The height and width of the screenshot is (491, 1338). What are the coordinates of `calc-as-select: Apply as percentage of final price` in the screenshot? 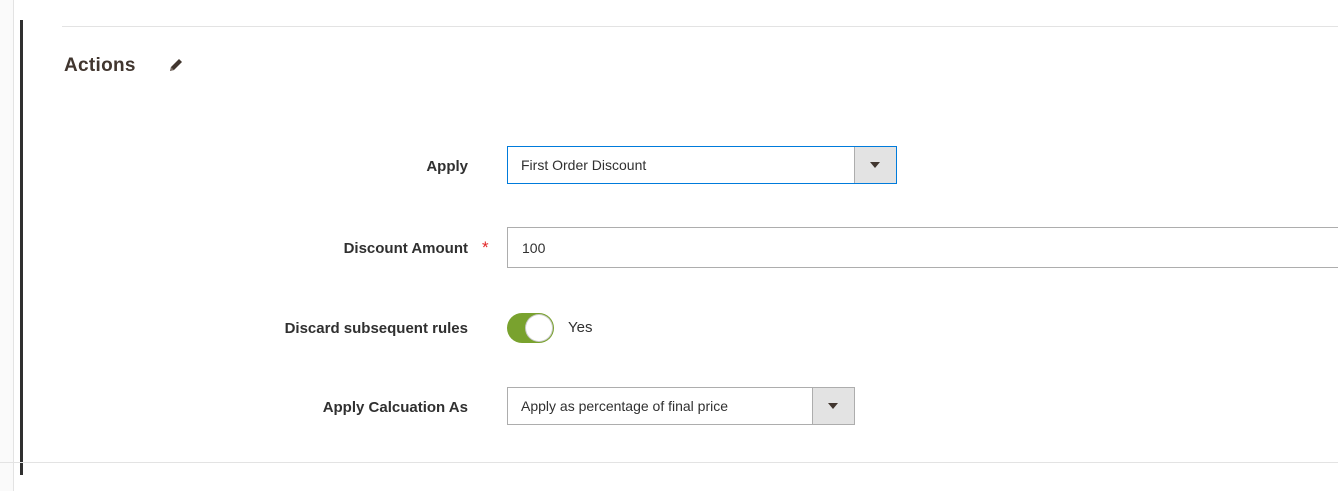 It's located at (681, 406).